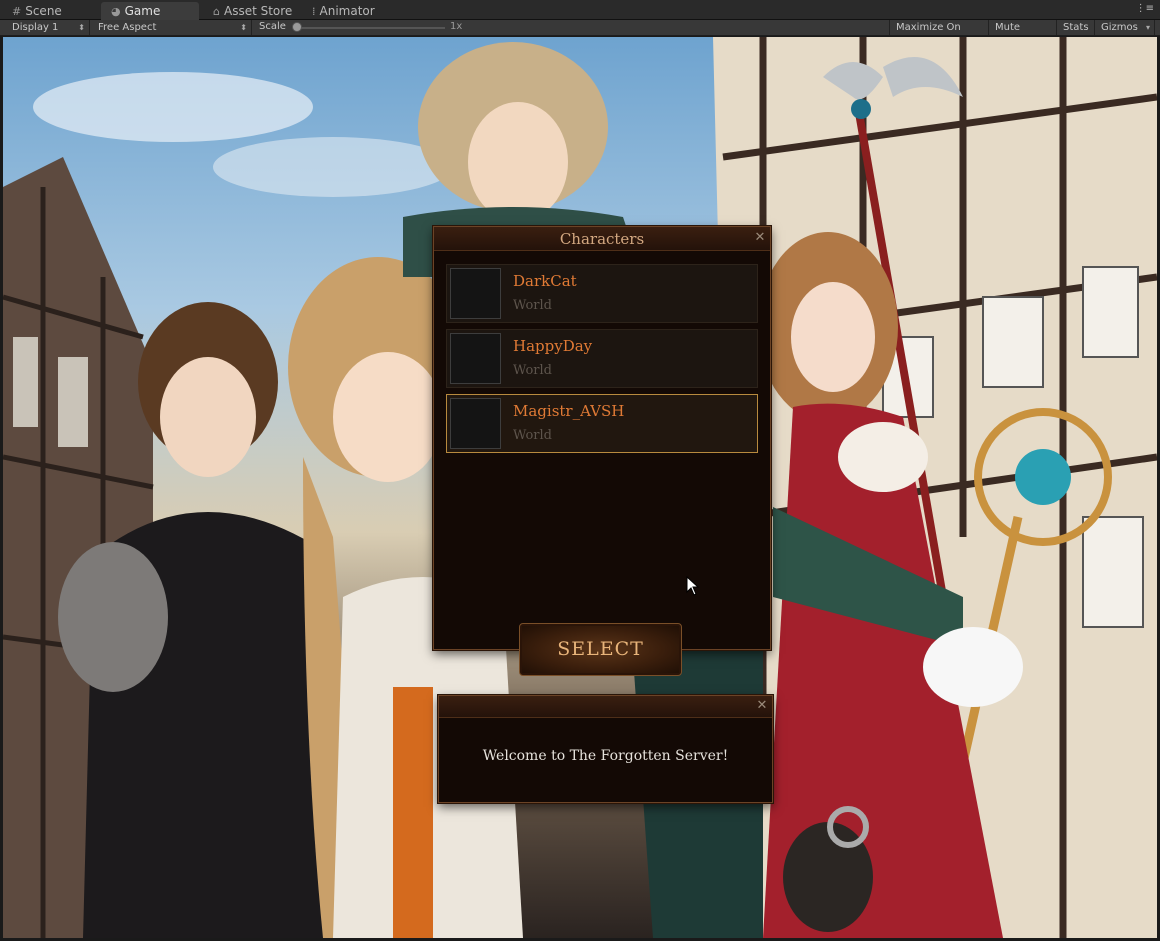 This screenshot has width=1160, height=941. What do you see at coordinates (602, 358) in the screenshot?
I see `character-item: HappyDay World` at bounding box center [602, 358].